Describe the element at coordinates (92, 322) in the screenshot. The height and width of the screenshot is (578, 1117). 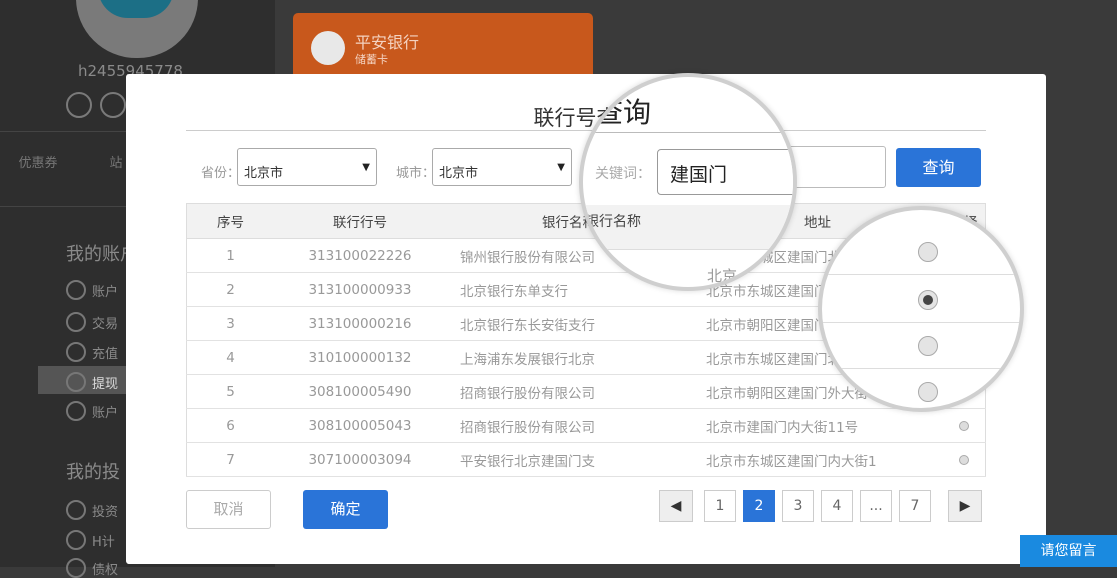
I see `nav-item-trade: 交易` at that location.